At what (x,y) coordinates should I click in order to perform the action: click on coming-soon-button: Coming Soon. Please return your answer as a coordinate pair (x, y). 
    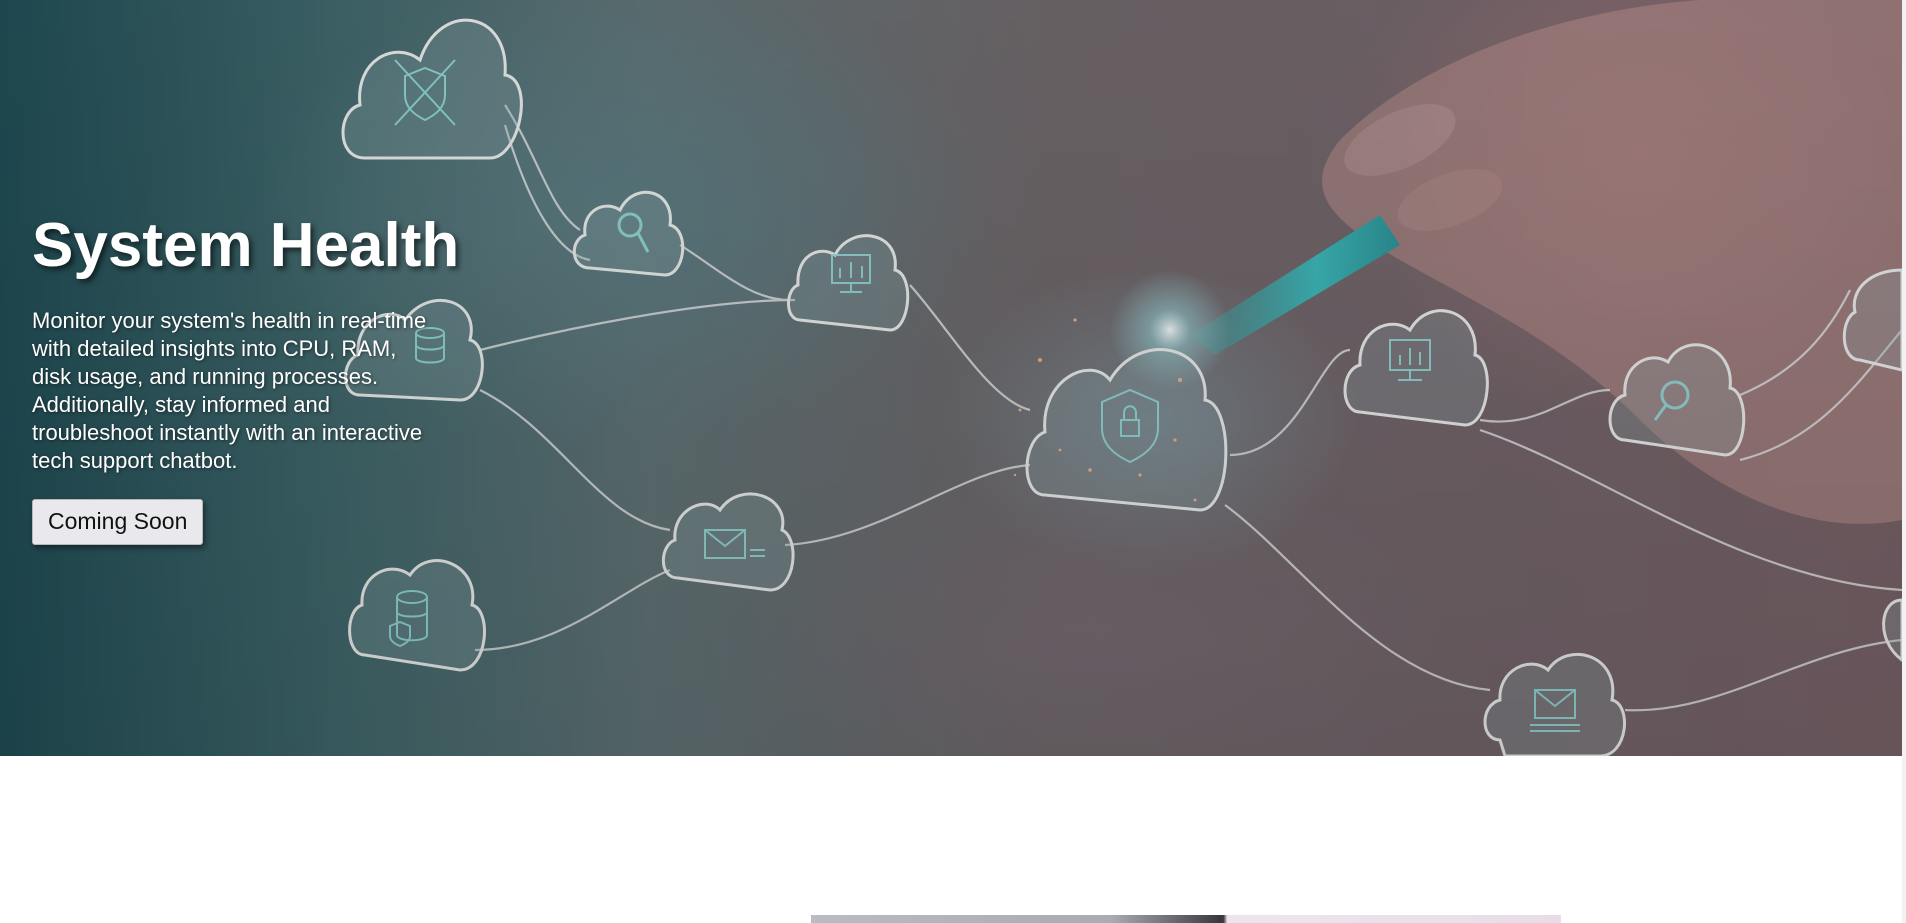
    Looking at the image, I should click on (118, 522).